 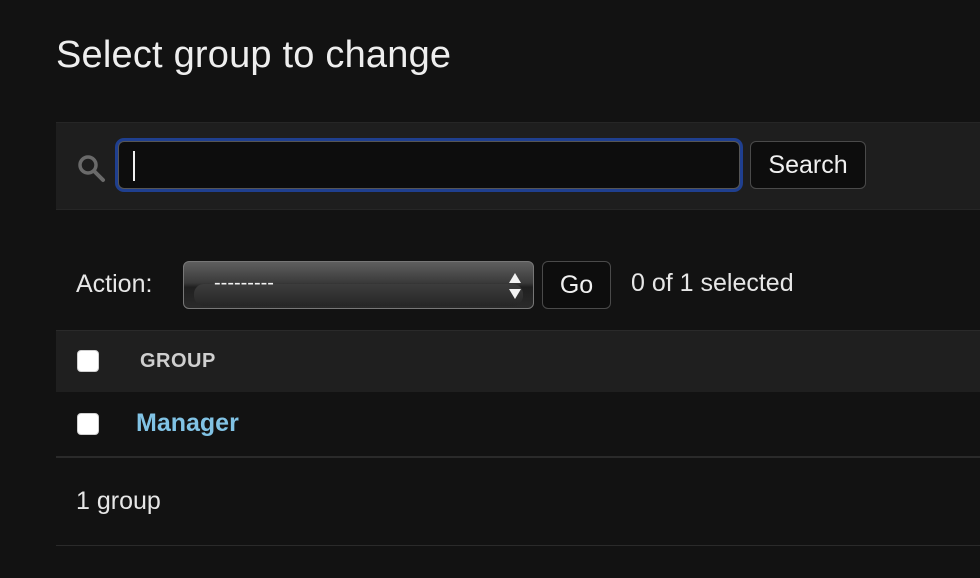 What do you see at coordinates (91, 168) in the screenshot?
I see `search-icon` at bounding box center [91, 168].